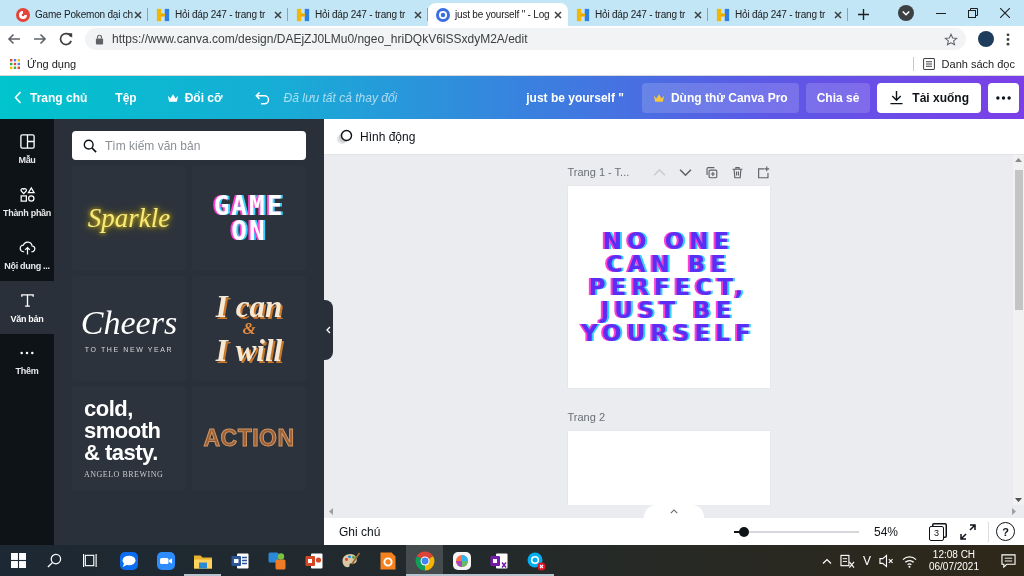 The width and height of the screenshot is (1024, 576). Describe the element at coordinates (165, 560) in the screenshot. I see `video-camera-icon` at that location.